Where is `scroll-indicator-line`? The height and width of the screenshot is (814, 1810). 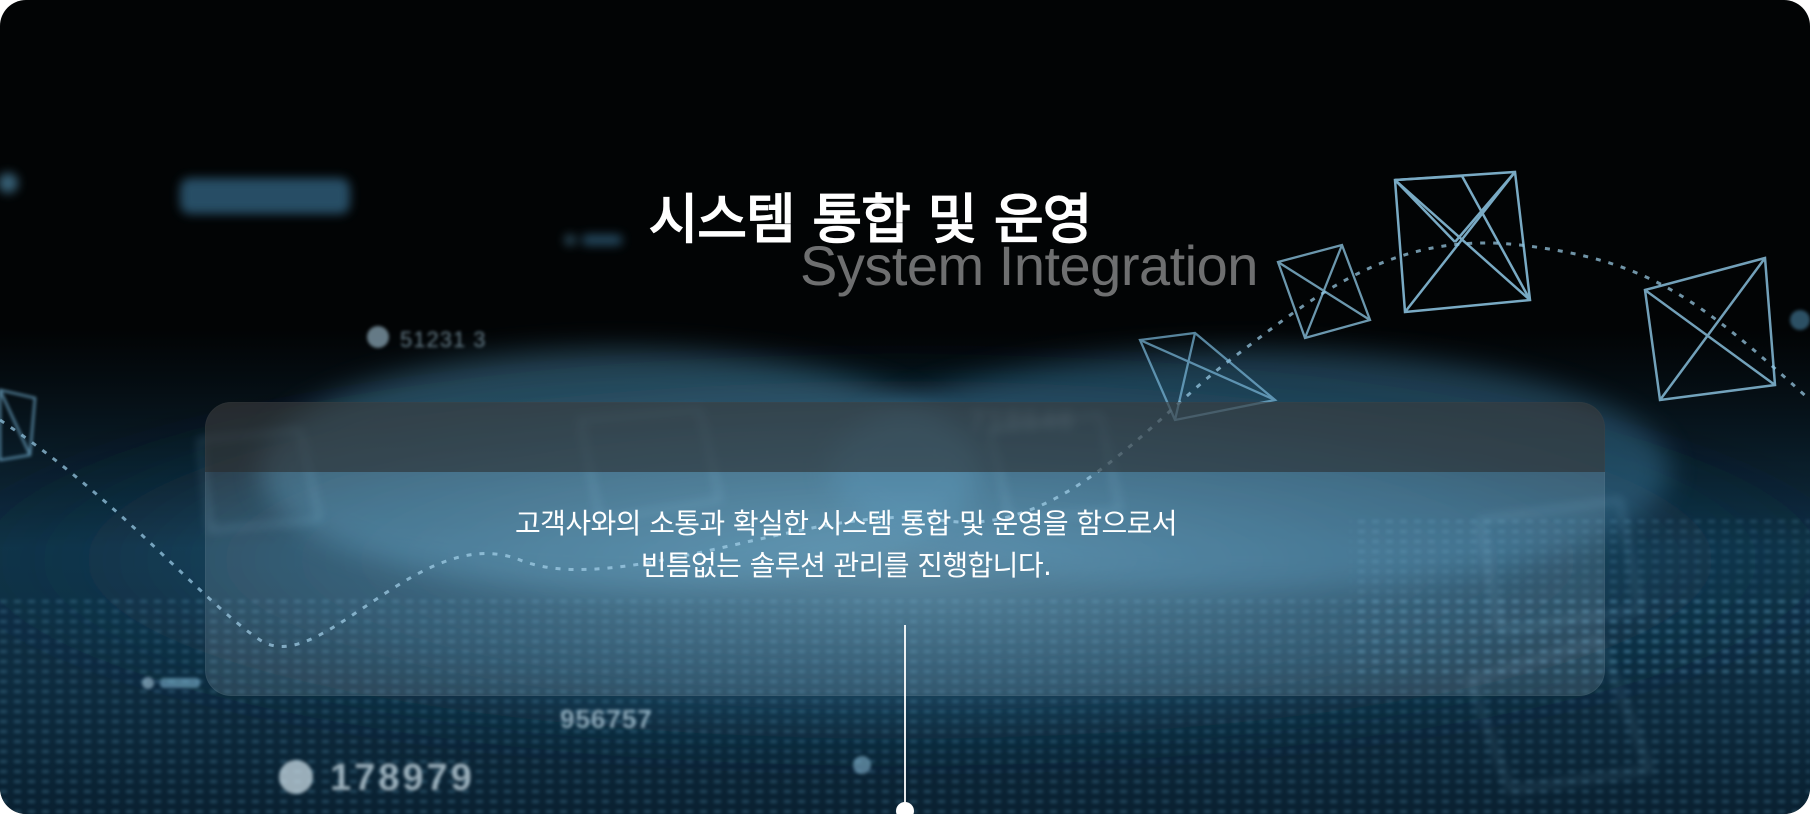
scroll-indicator-line is located at coordinates (905, 715).